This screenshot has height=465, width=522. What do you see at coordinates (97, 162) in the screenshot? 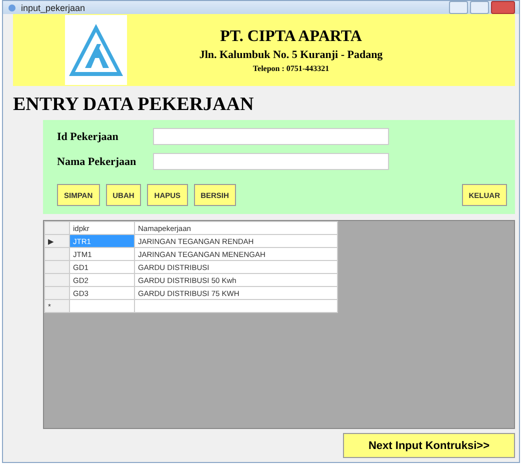
I see `field-label: Nama Pekerjaan` at bounding box center [97, 162].